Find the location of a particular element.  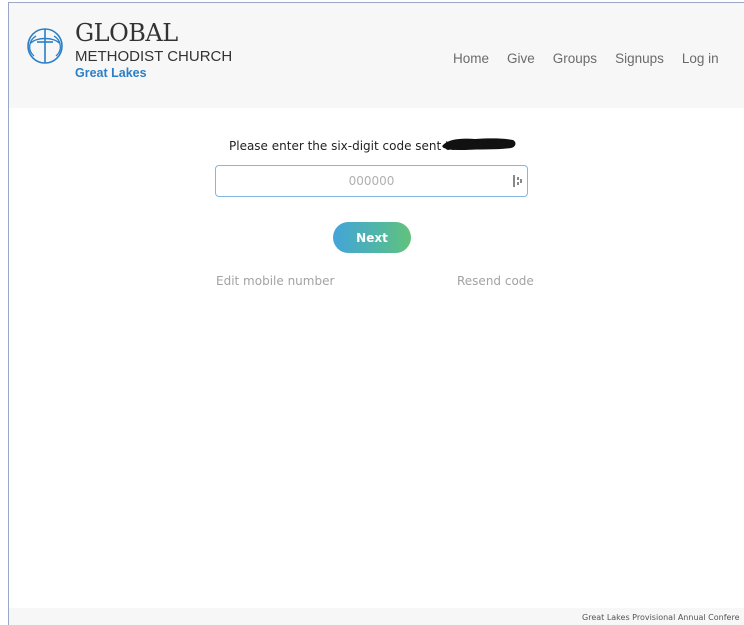

cross-flame-logo-icon is located at coordinates (45, 46).